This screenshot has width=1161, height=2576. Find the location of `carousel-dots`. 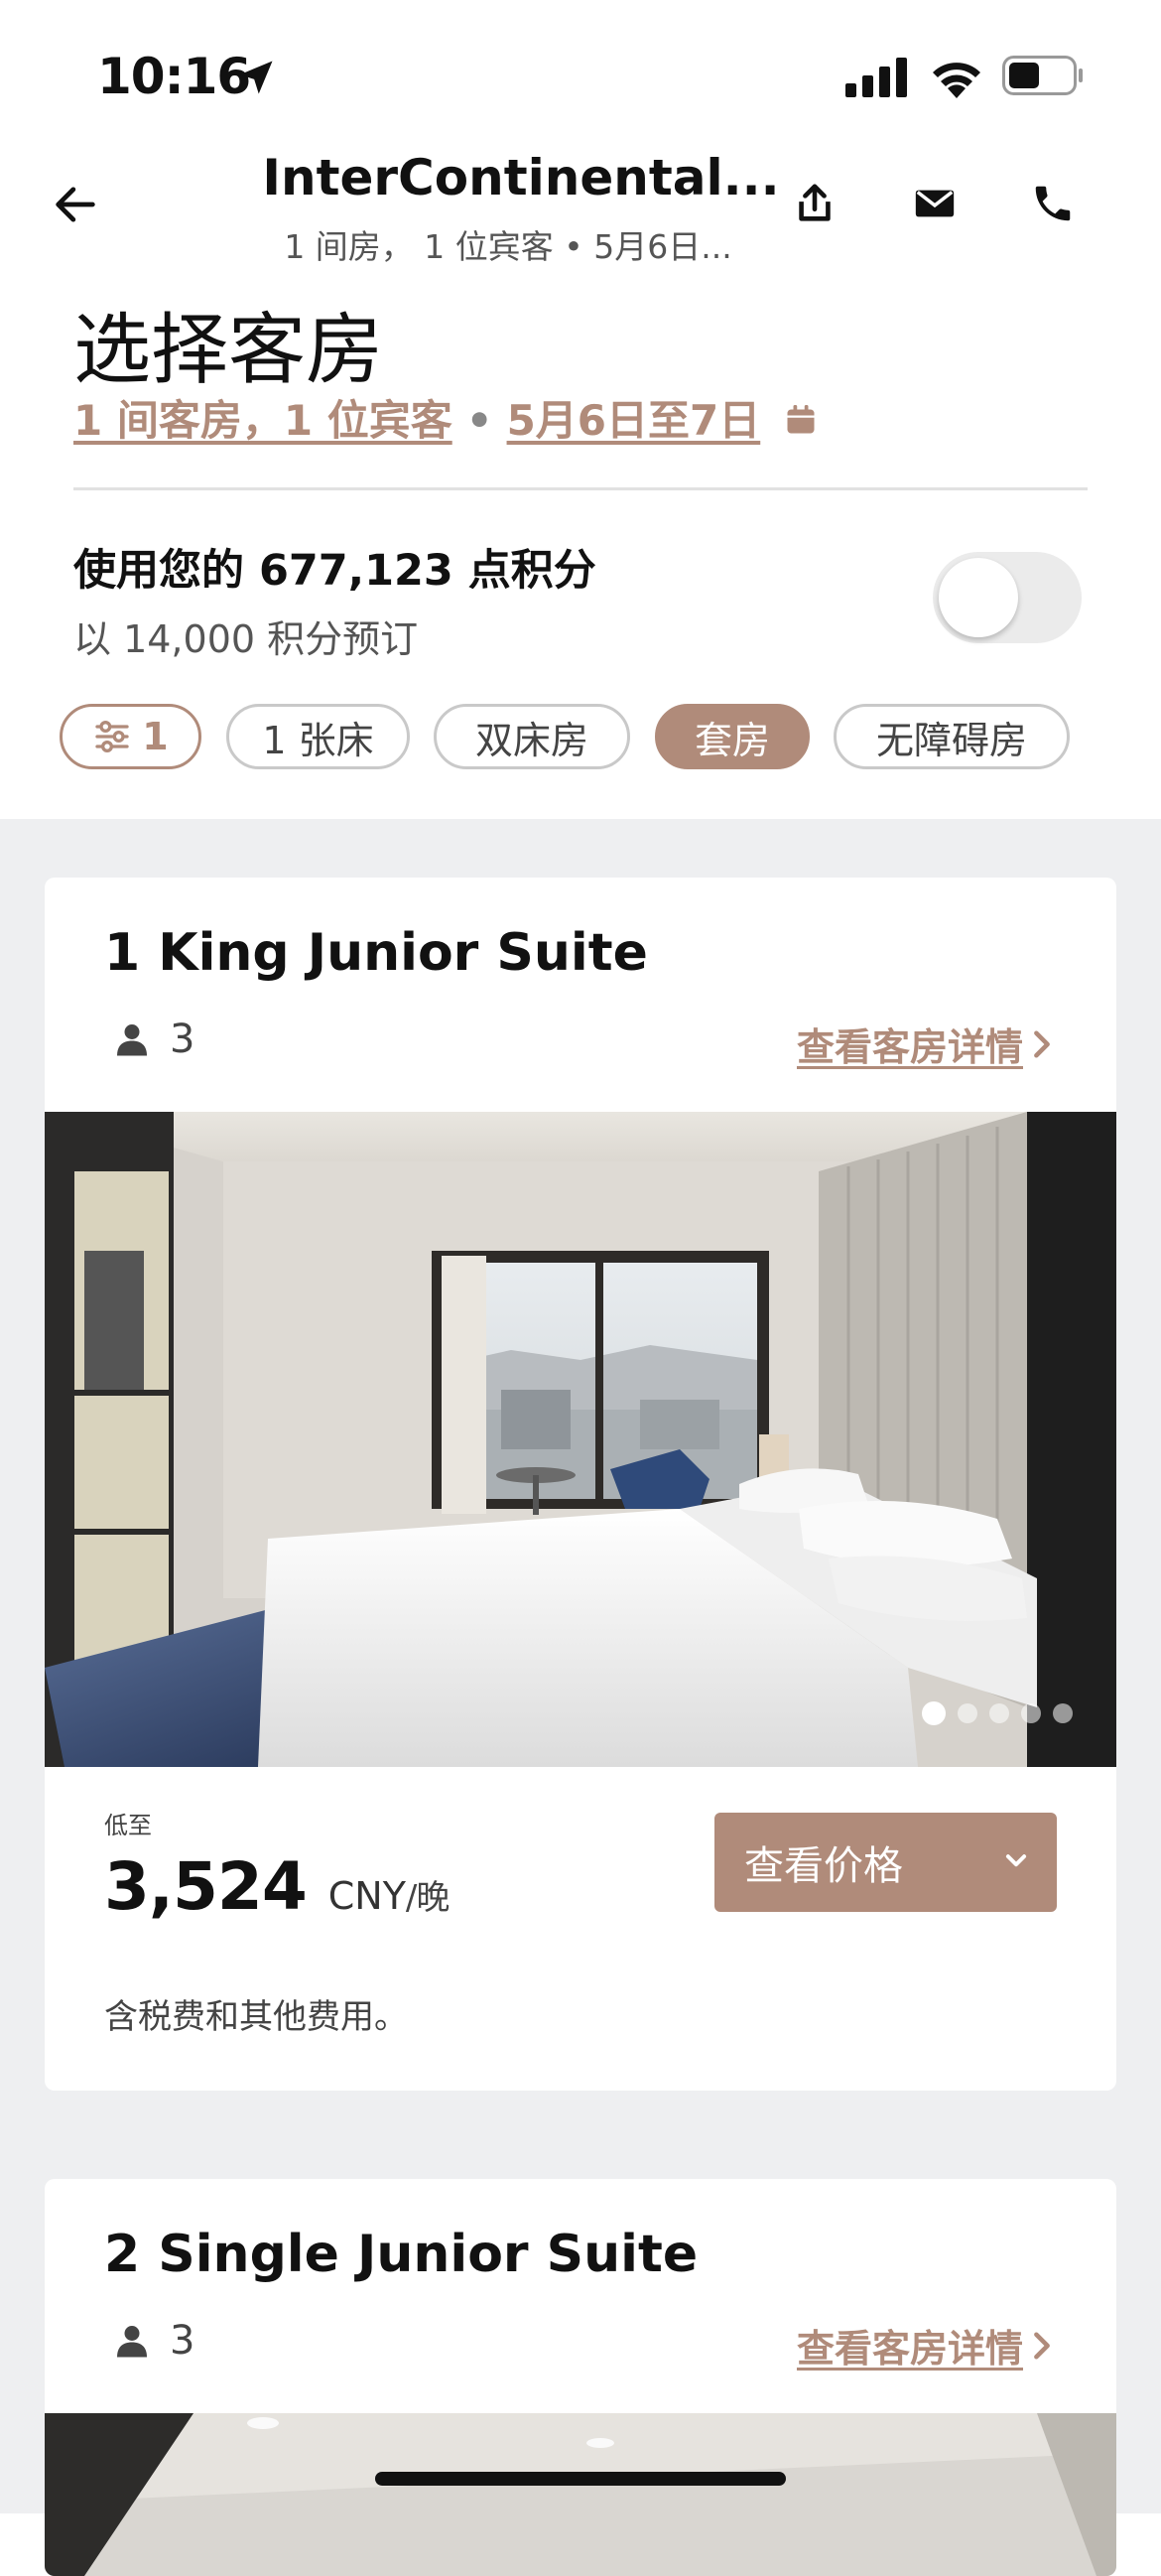

carousel-dots is located at coordinates (998, 1713).